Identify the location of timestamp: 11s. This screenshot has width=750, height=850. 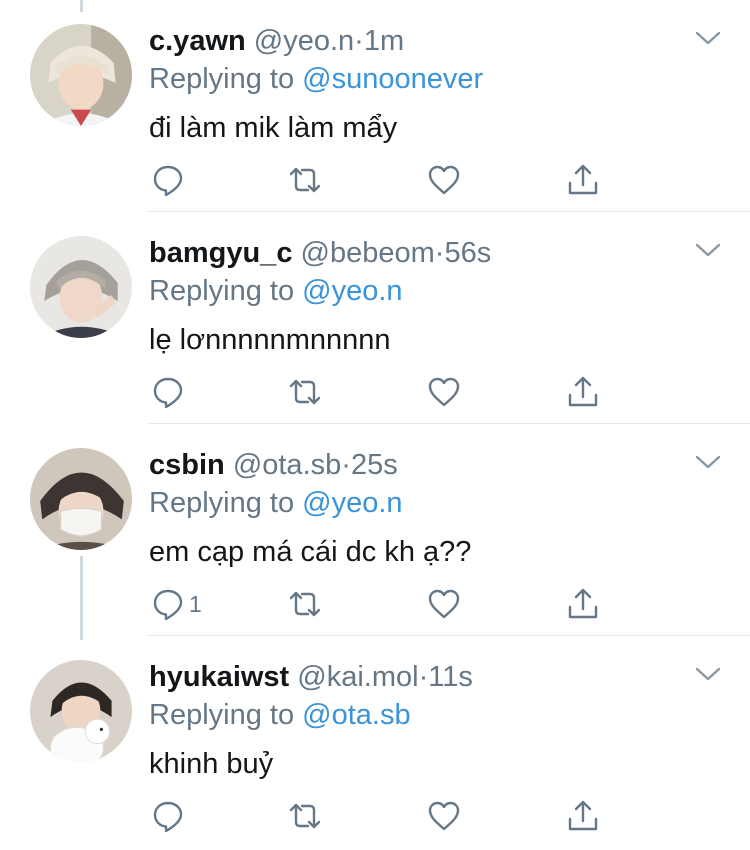
(450, 677).